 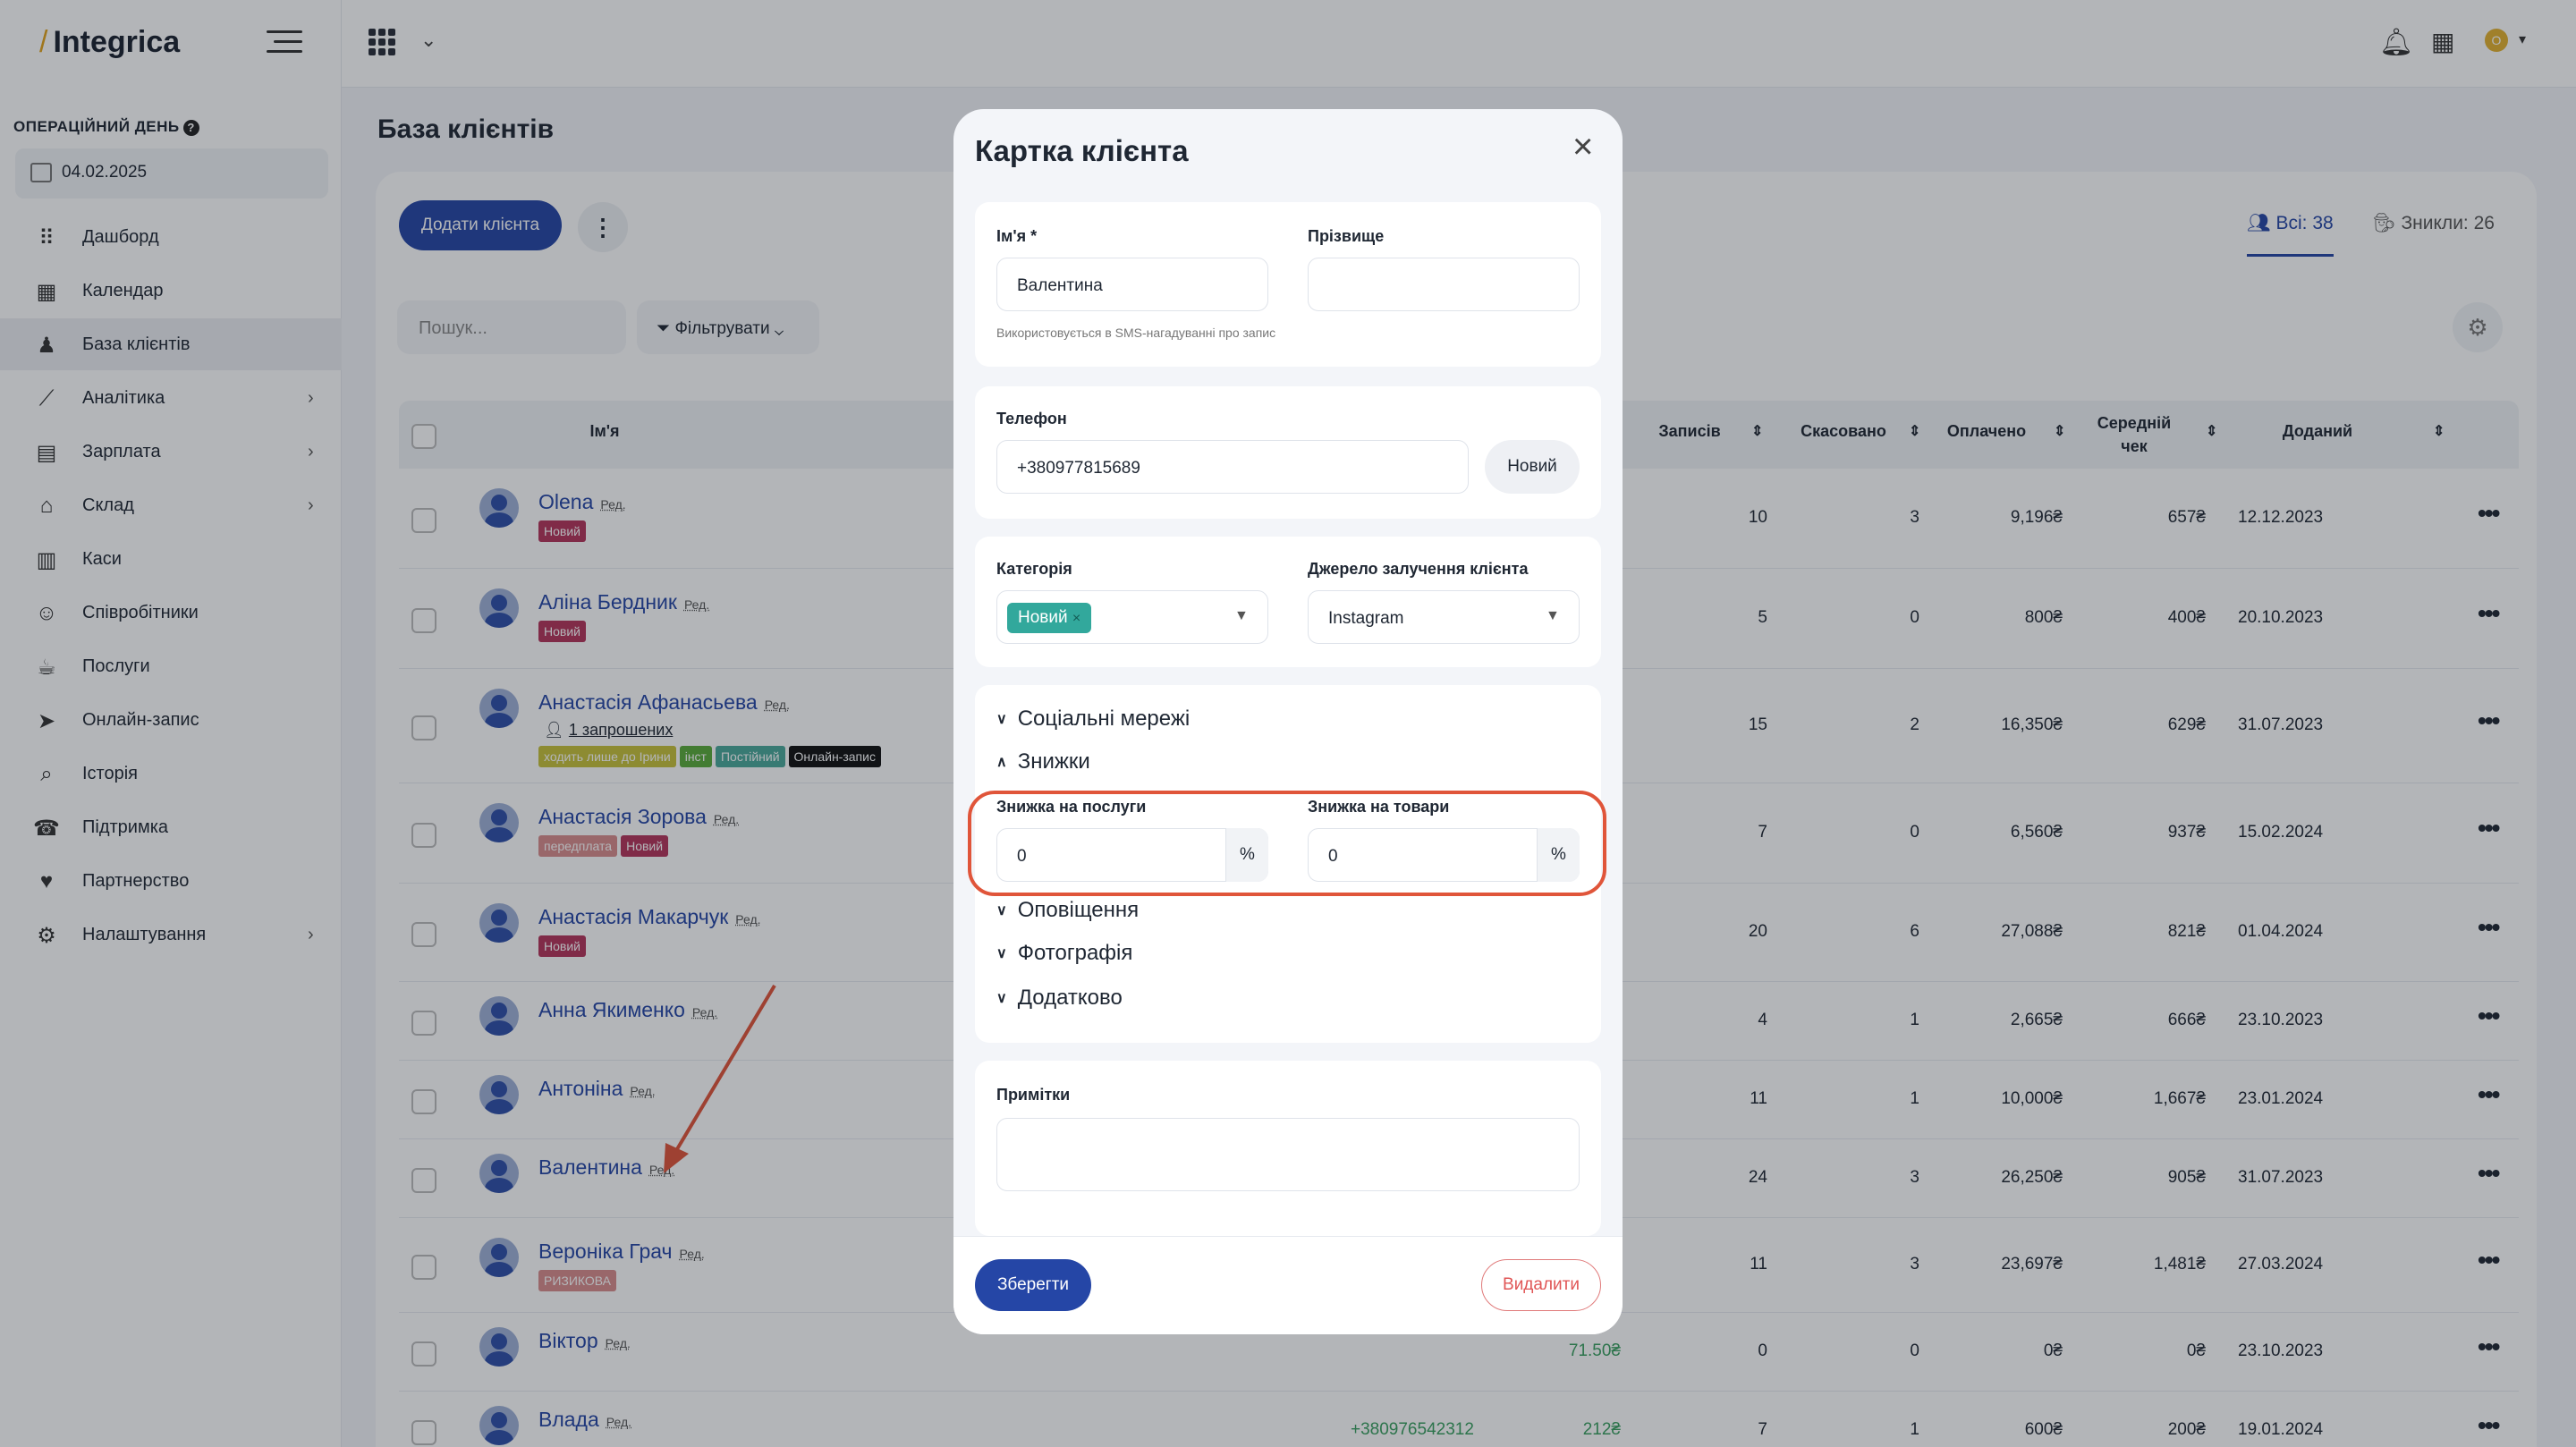 What do you see at coordinates (1541, 1285) in the screenshot?
I see `delete-button: Видалити` at bounding box center [1541, 1285].